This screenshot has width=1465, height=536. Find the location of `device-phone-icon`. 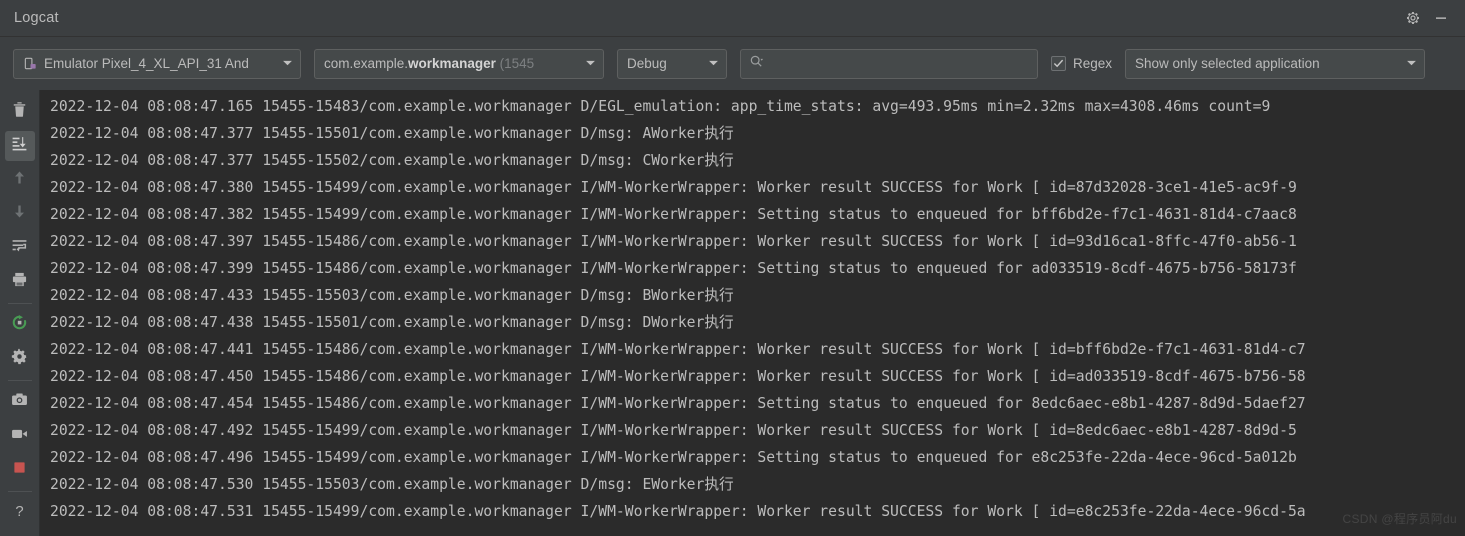

device-phone-icon is located at coordinates (30, 63).